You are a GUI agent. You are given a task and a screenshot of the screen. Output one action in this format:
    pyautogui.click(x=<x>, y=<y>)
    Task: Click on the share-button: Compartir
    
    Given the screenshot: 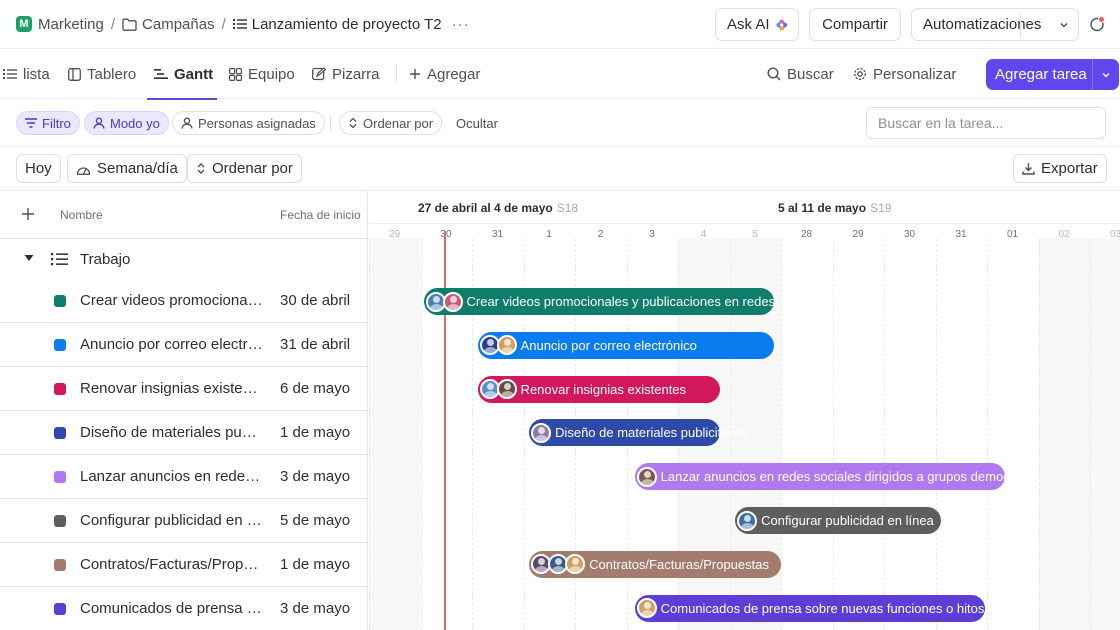 What is the action you would take?
    pyautogui.click(x=855, y=24)
    